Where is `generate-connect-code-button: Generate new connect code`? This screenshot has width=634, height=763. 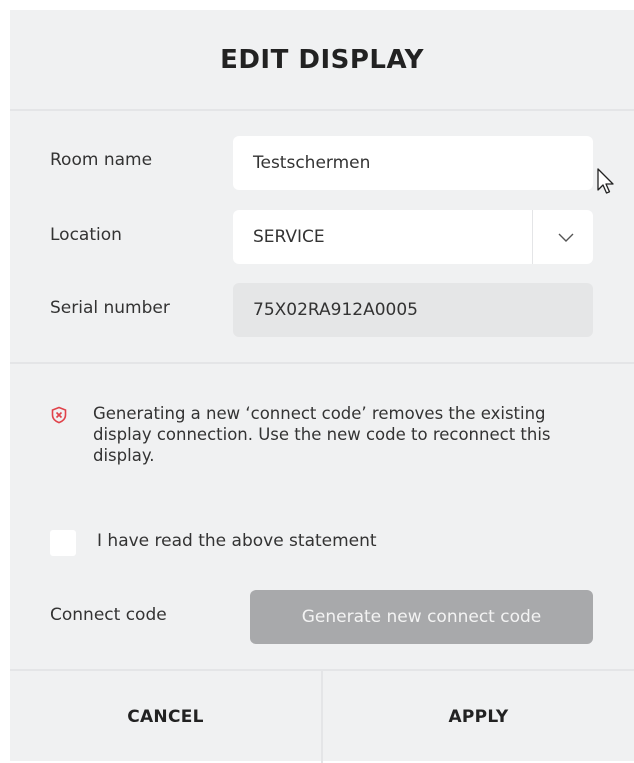 generate-connect-code-button: Generate new connect code is located at coordinates (421, 617).